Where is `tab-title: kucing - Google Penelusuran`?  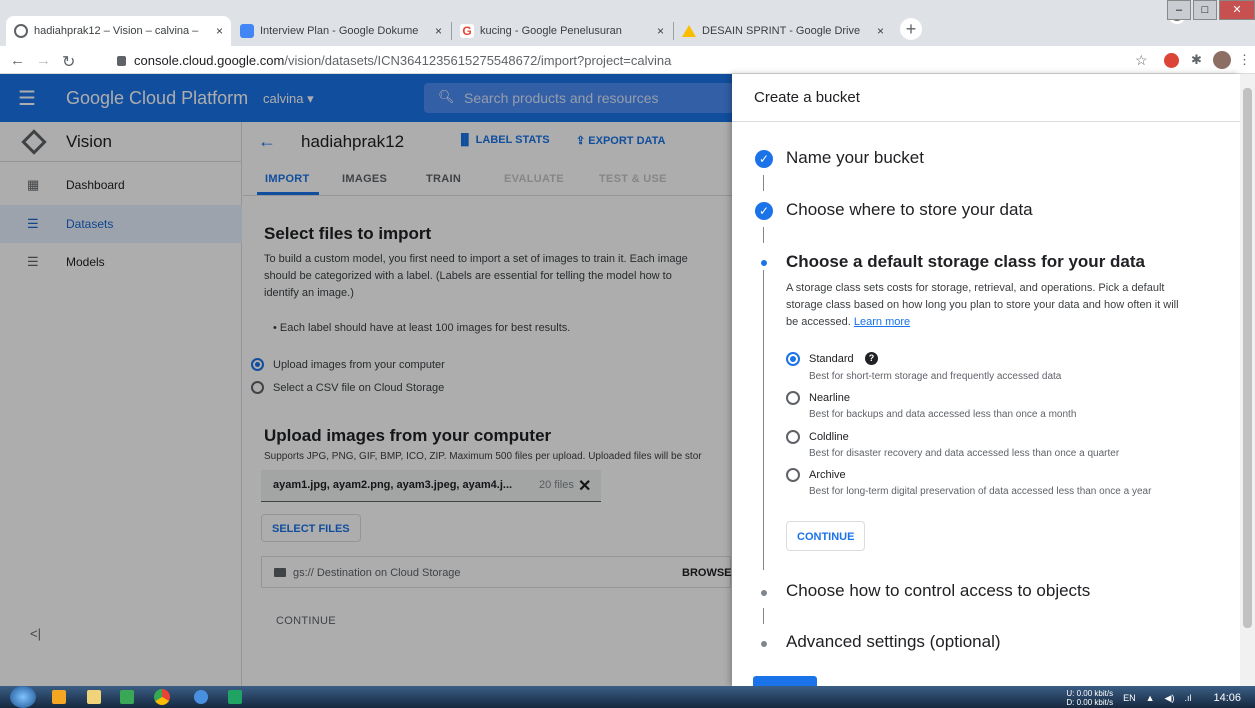
tab-title: kucing - Google Penelusuran is located at coordinates (551, 31).